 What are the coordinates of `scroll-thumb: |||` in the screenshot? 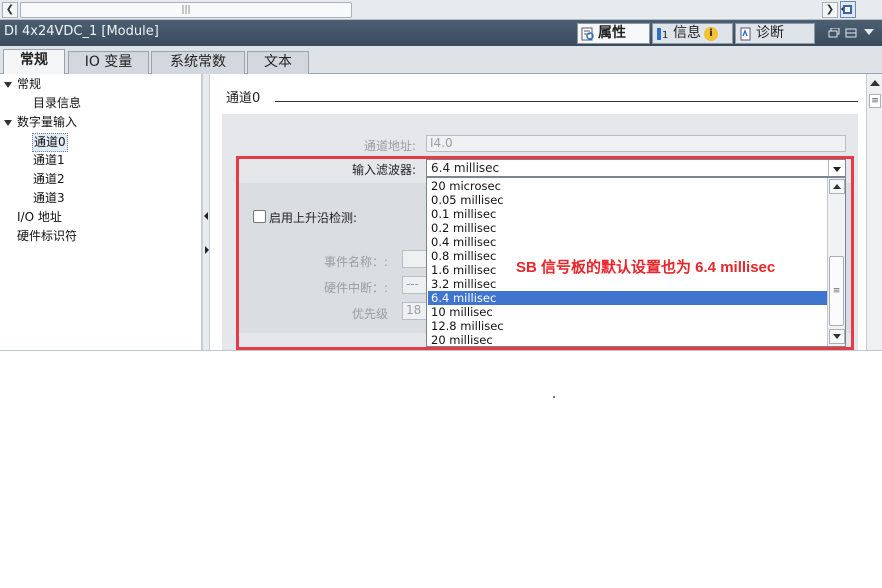 It's located at (186, 10).